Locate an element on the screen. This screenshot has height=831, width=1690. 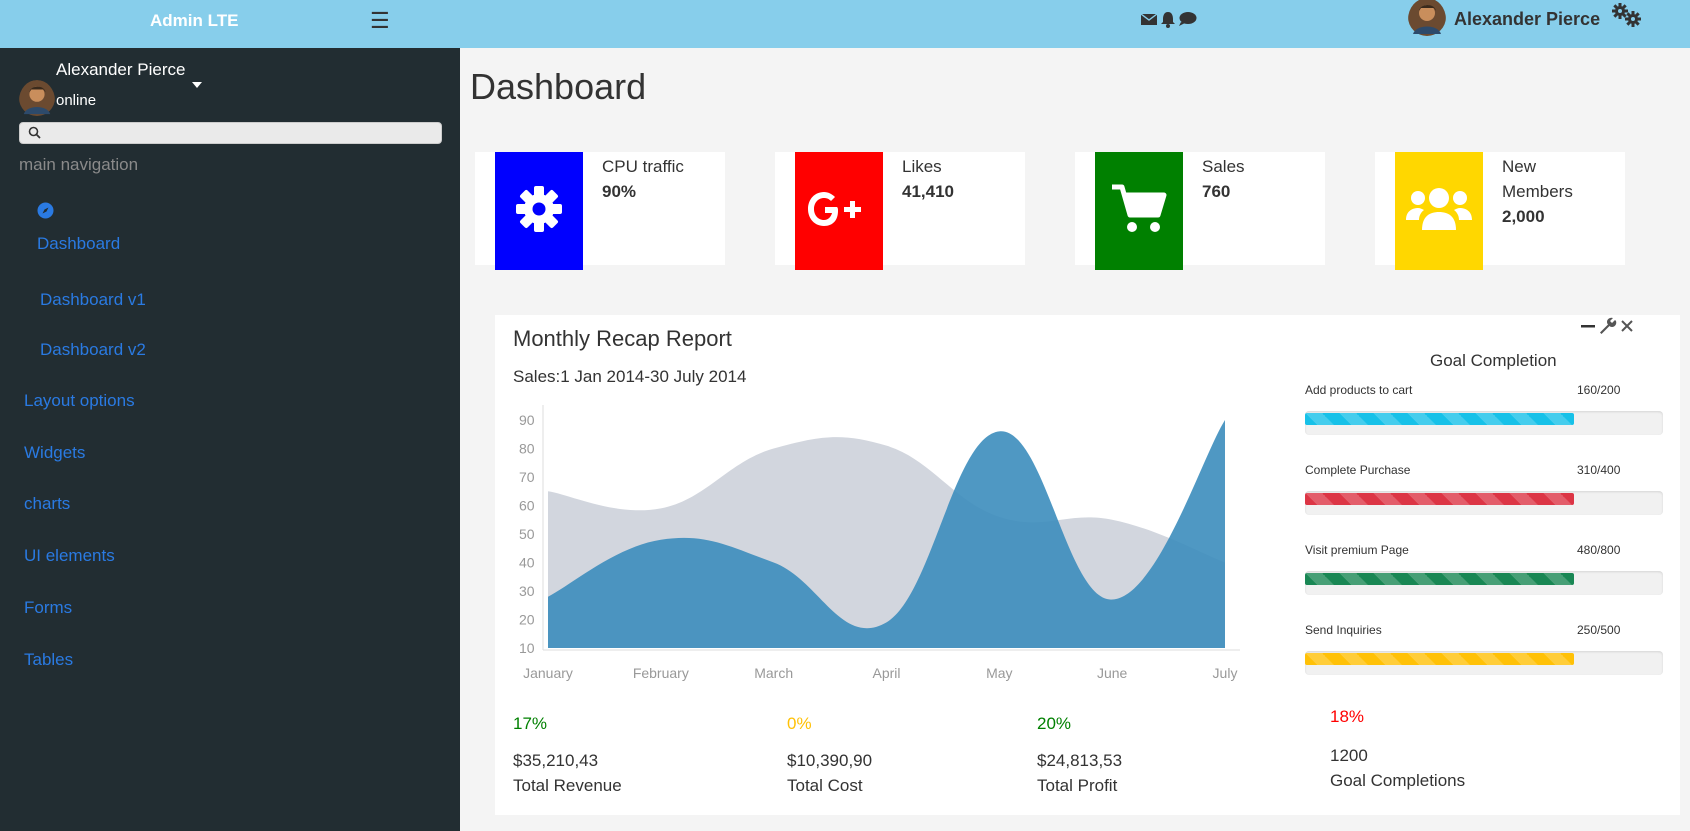
gear-icon is located at coordinates (539, 211).